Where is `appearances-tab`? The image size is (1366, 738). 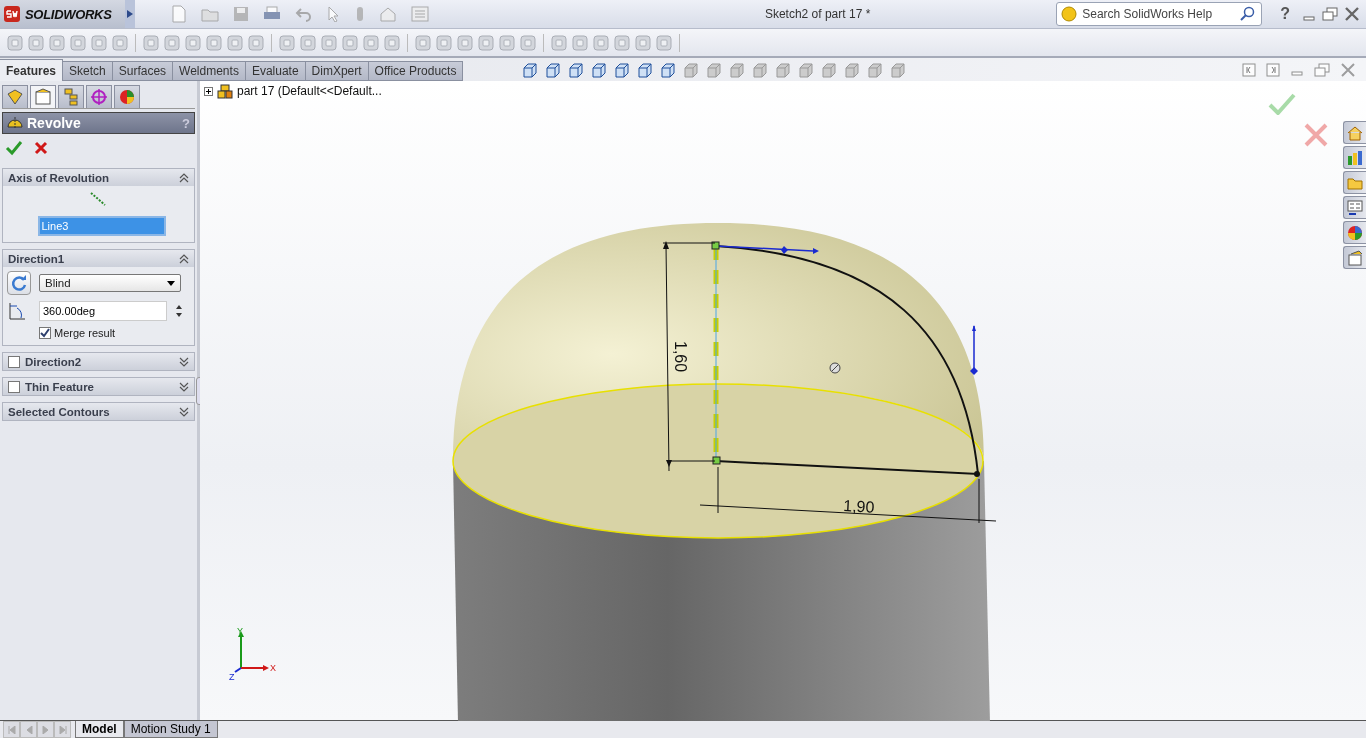
appearances-tab is located at coordinates (1354, 232).